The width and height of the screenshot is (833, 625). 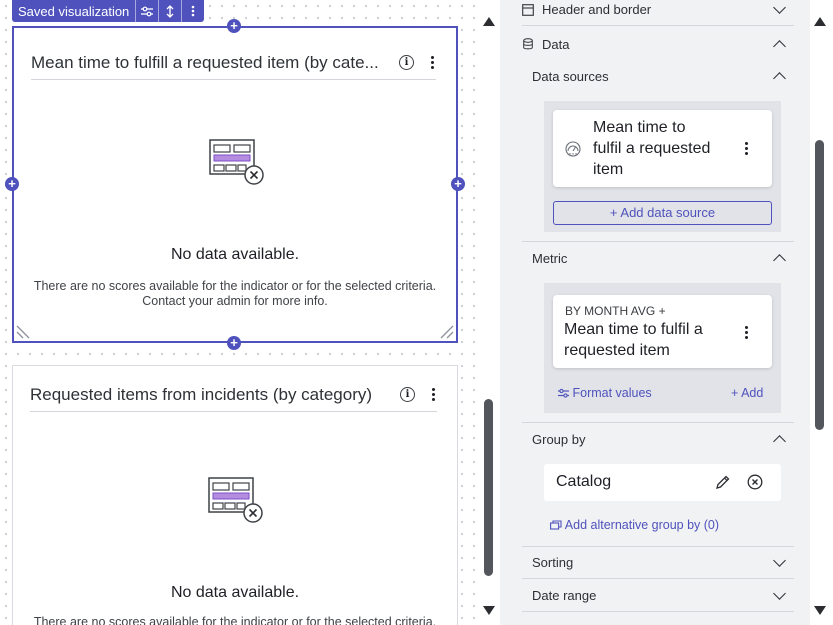 What do you see at coordinates (564, 595) in the screenshot?
I see `subsection-label: Date range` at bounding box center [564, 595].